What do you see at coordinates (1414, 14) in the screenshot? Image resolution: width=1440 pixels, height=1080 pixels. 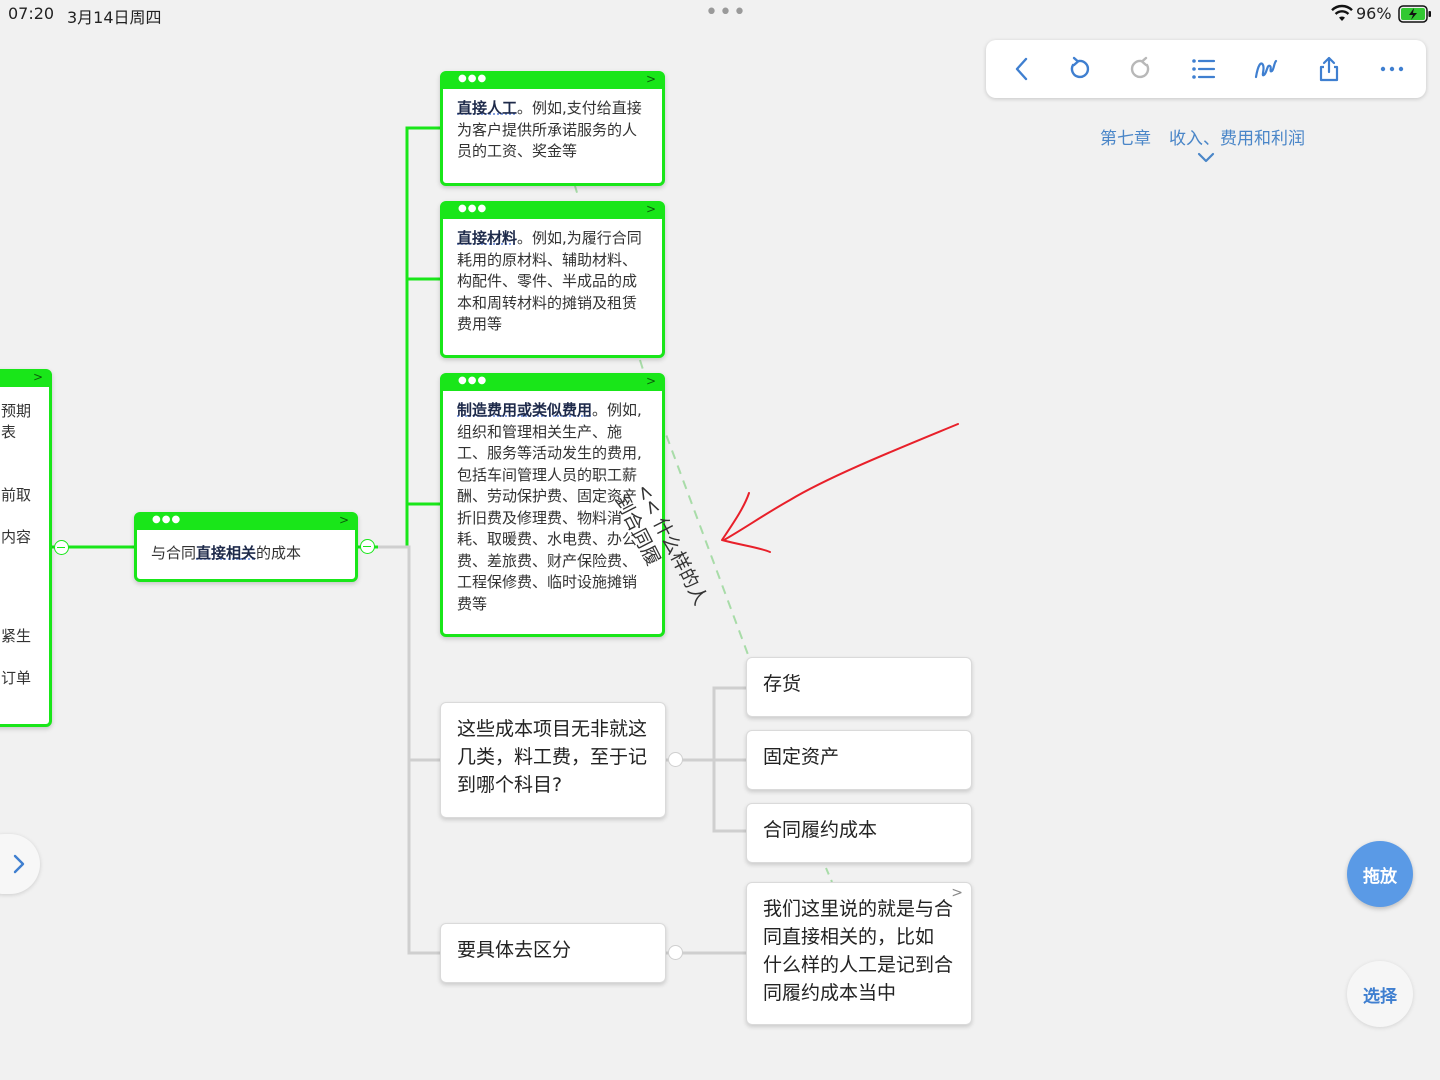 I see `battery-charging-icon` at bounding box center [1414, 14].